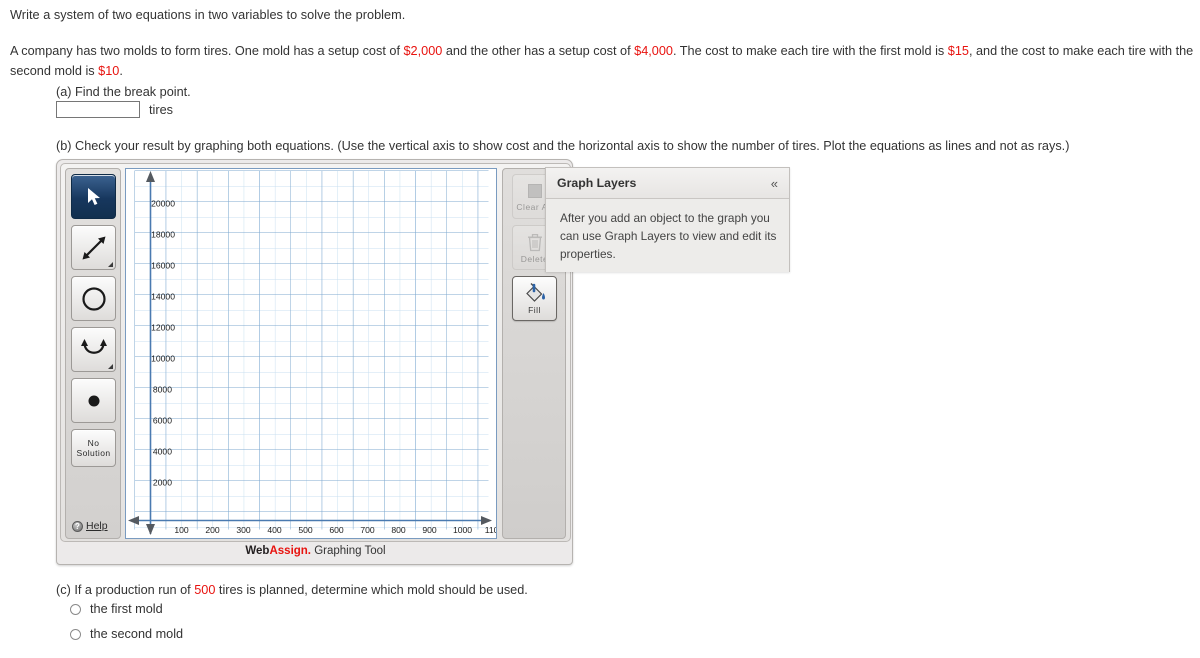 The image size is (1200, 658). Describe the element at coordinates (162, 452) in the screenshot. I see `svg-text: 4000` at that location.